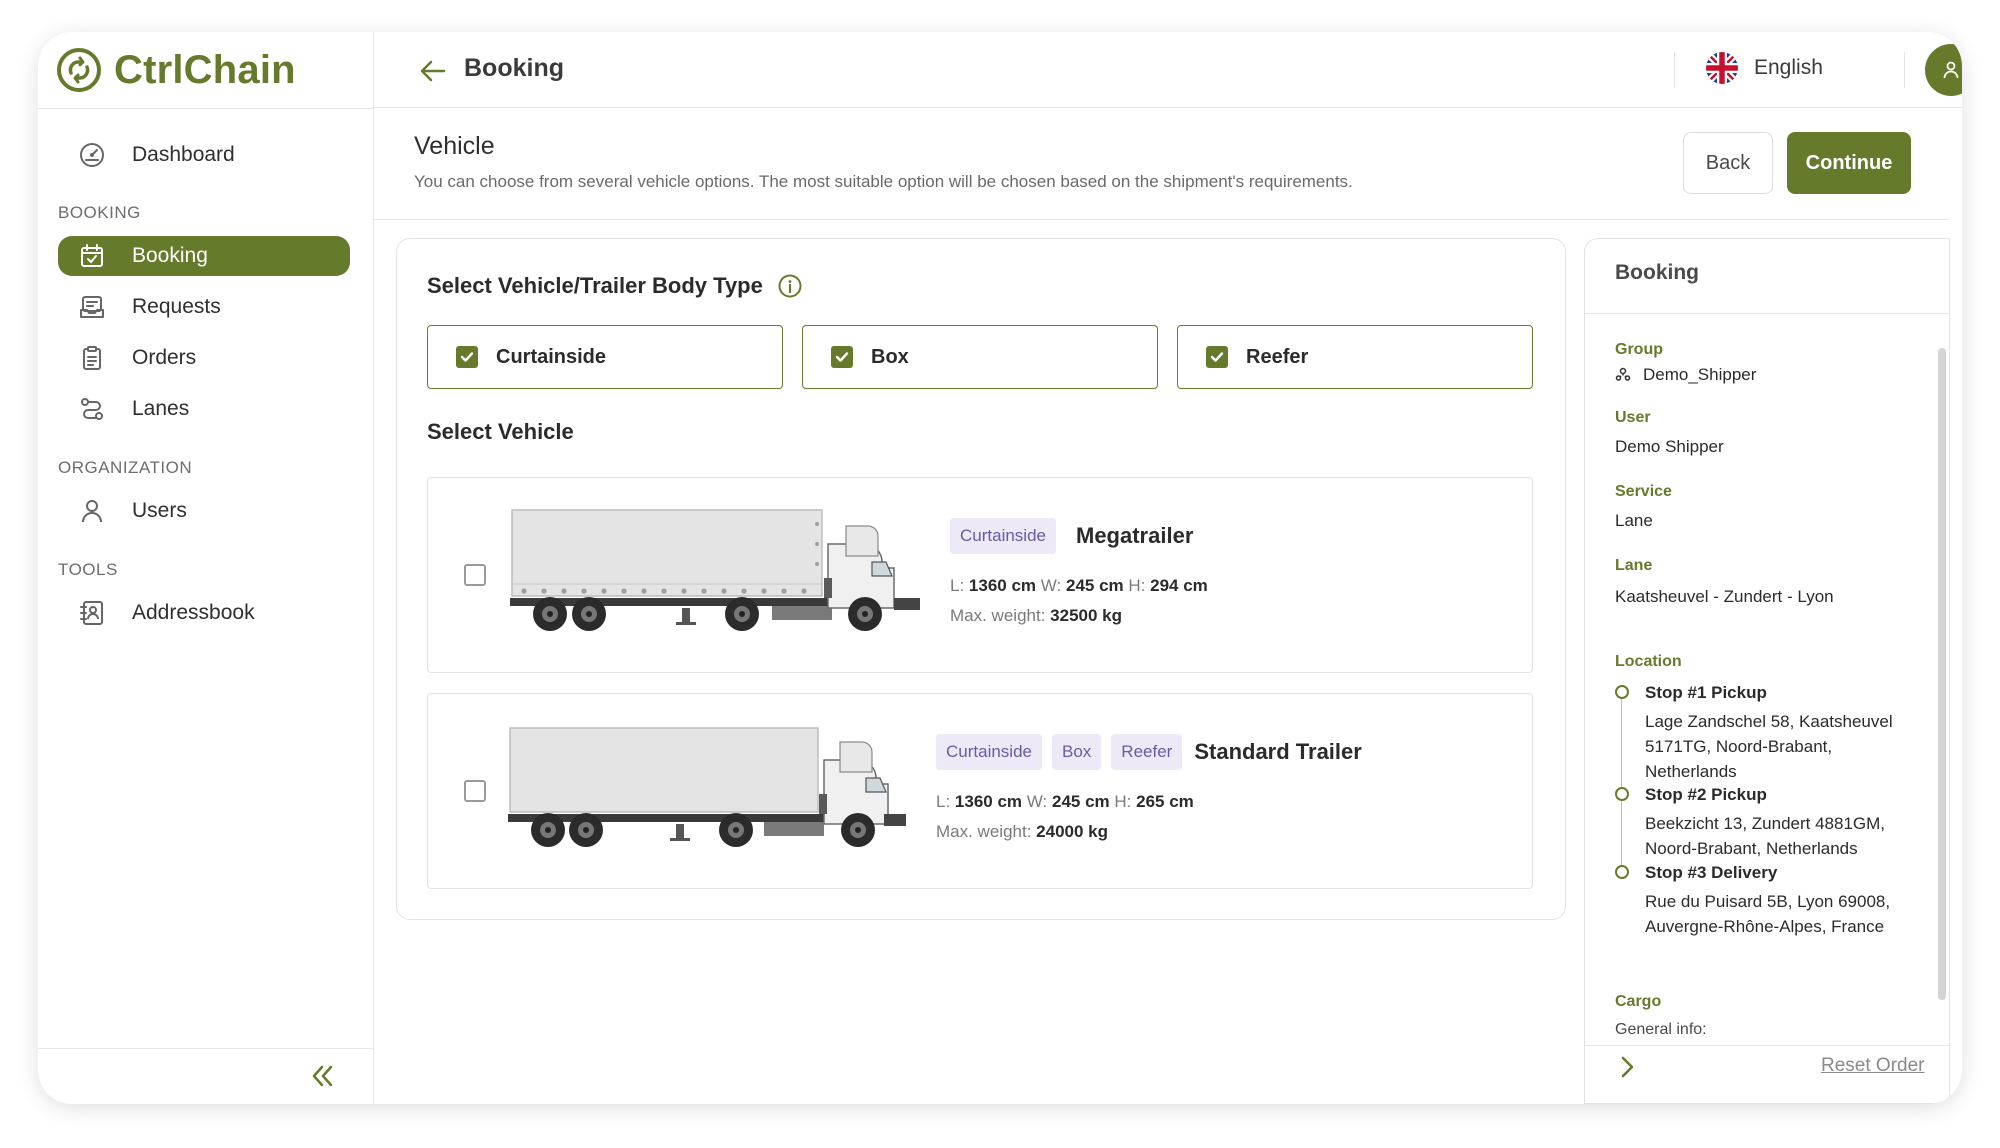 This screenshot has width=2000, height=1148. I want to click on stop-title: Stop #2 Pickup, so click(1706, 794).